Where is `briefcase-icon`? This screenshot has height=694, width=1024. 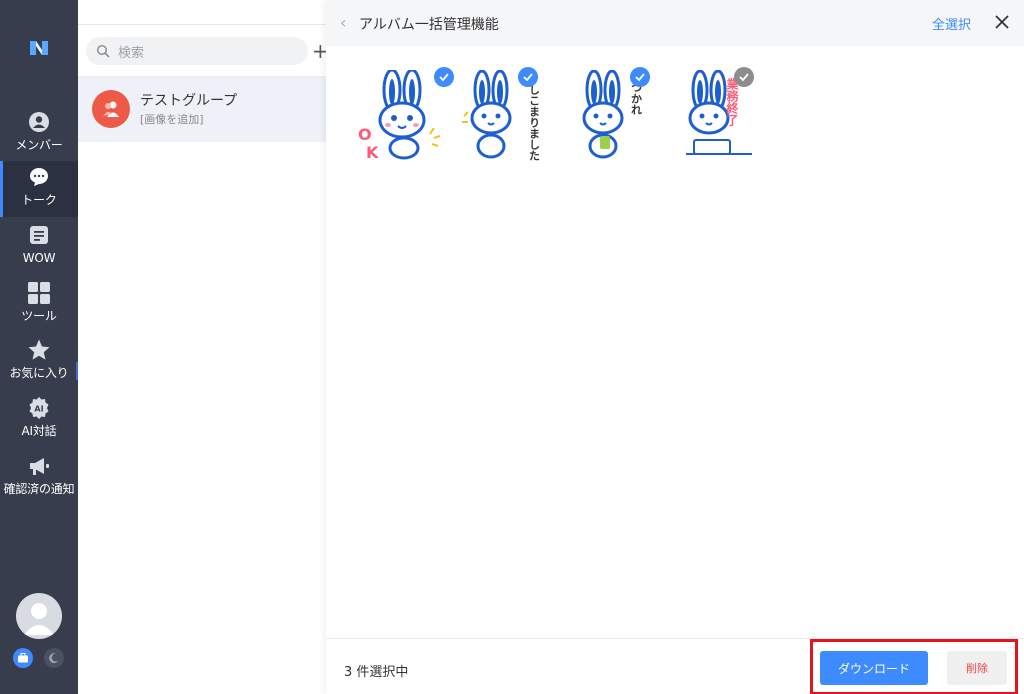
briefcase-icon is located at coordinates (23, 658).